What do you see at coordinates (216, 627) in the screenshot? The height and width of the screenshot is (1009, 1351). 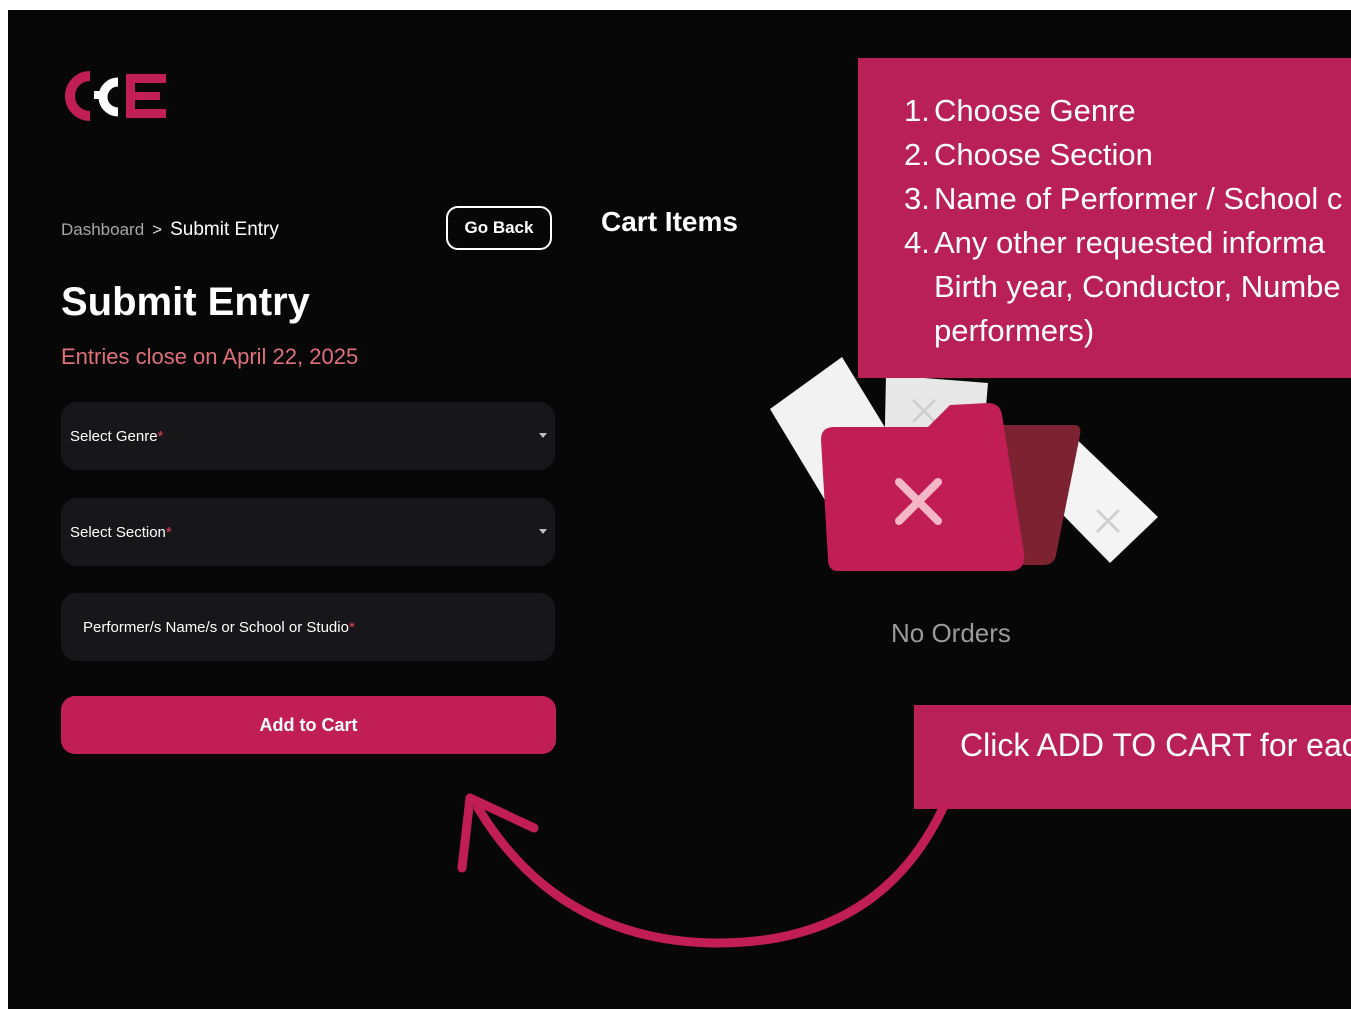 I see `performer-input-label: Performer/s Name/s or School or Studio` at bounding box center [216, 627].